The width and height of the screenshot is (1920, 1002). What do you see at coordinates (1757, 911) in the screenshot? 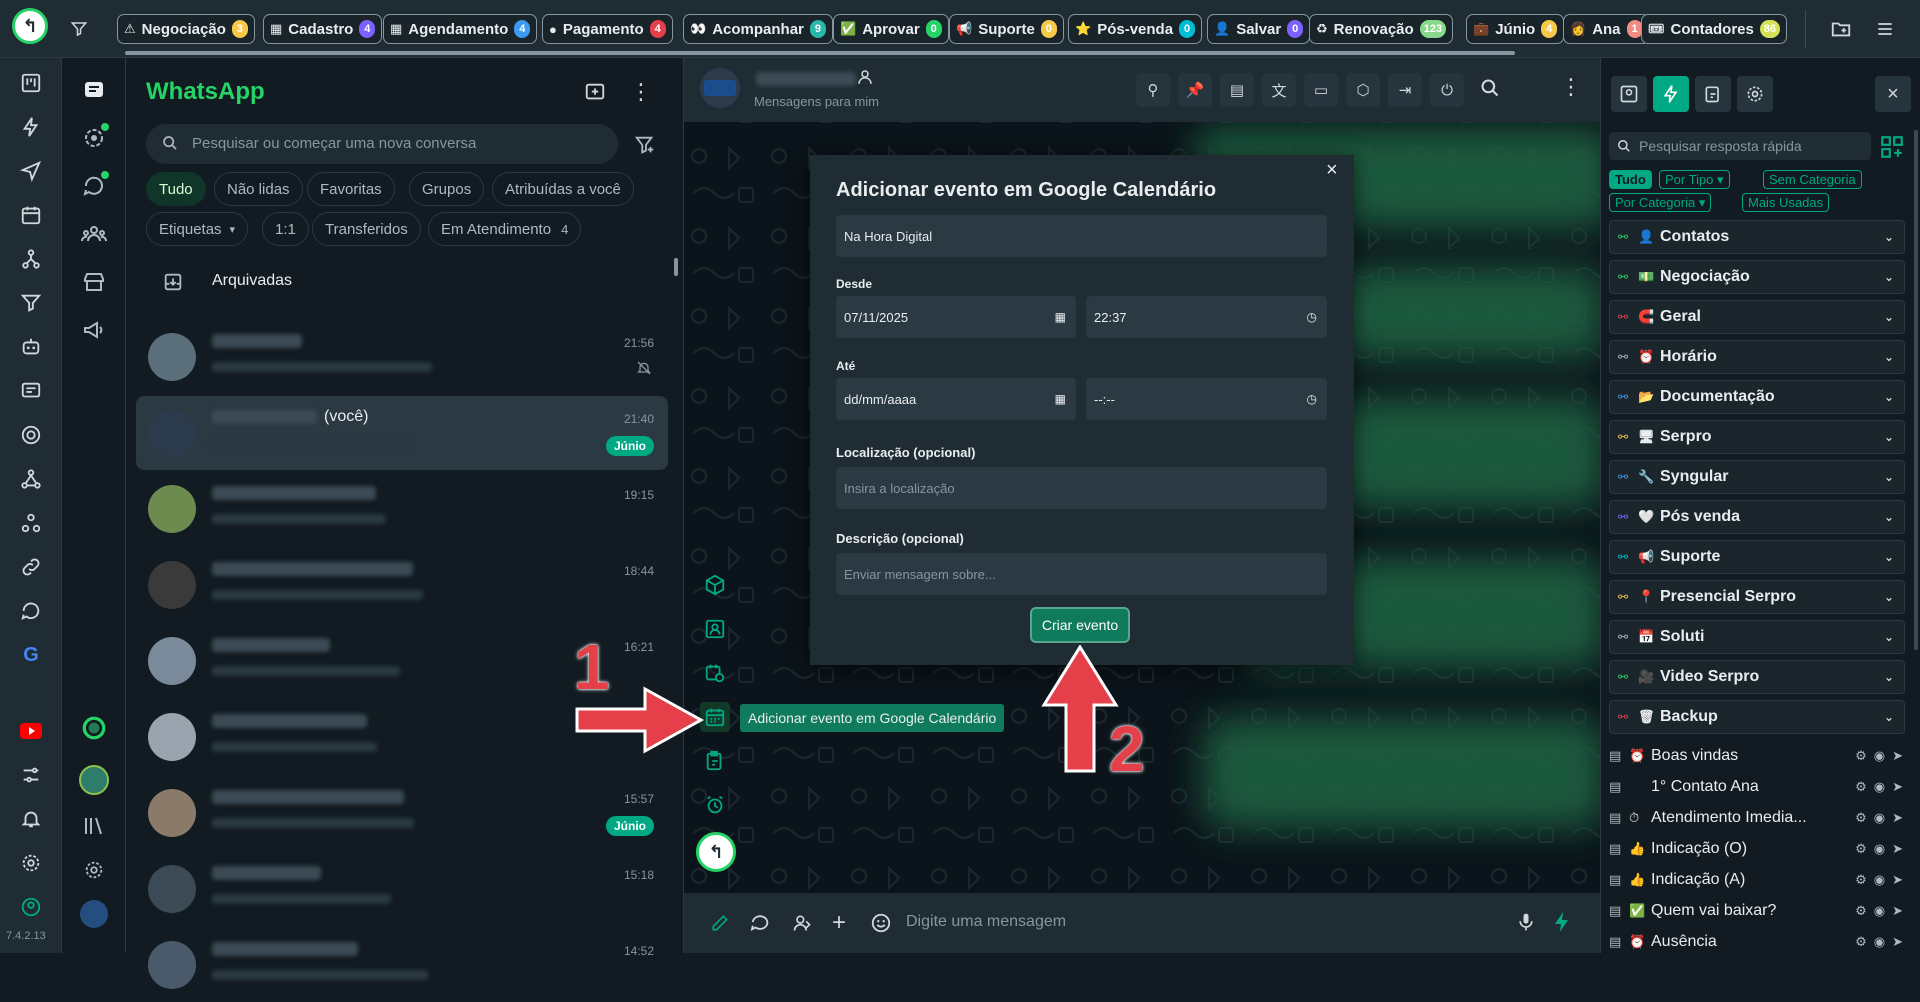
I see `quick-reply-item: ▤ ✅ Quem vai baixar? ⚙ ◉ ➤` at bounding box center [1757, 911].